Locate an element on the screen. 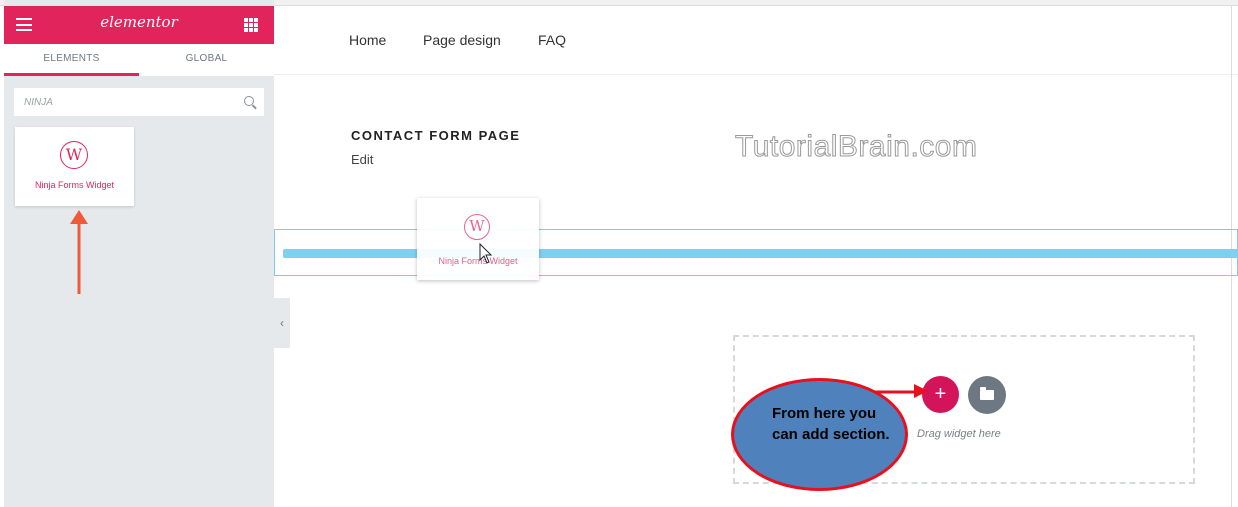  search-icon is located at coordinates (249, 101).